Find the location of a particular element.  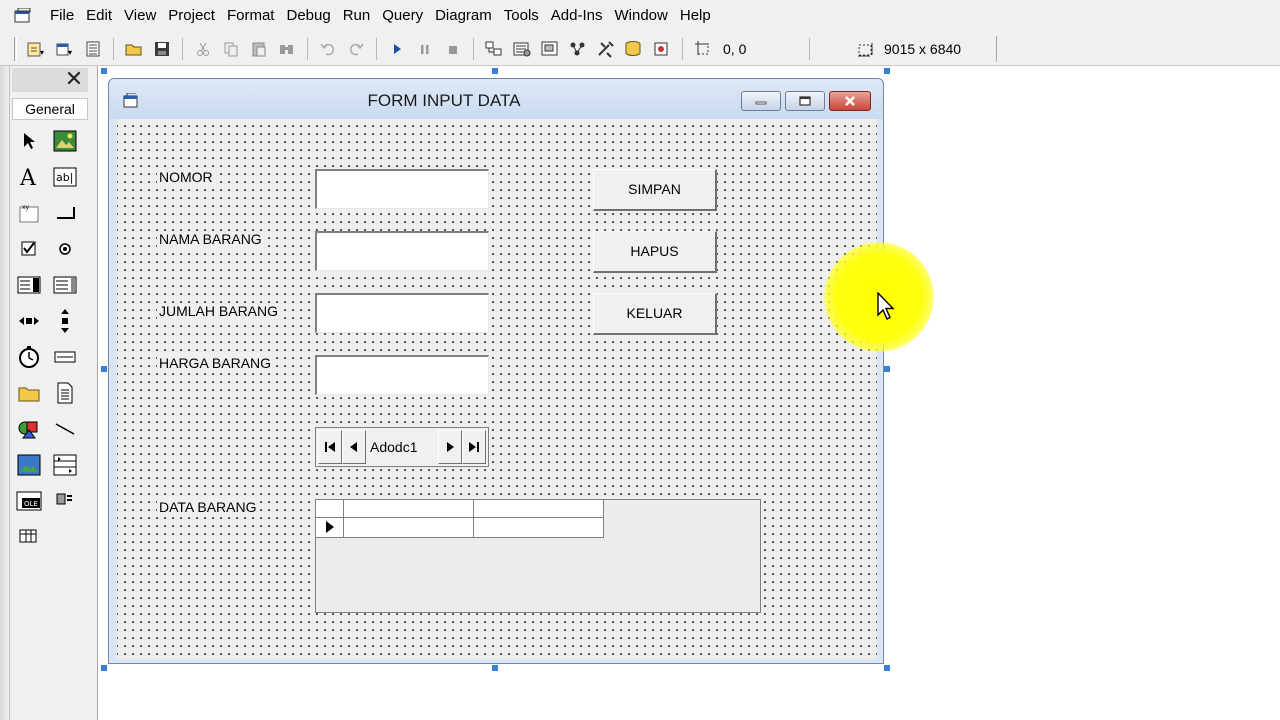

label-nomor: NOMOR is located at coordinates (186, 177).